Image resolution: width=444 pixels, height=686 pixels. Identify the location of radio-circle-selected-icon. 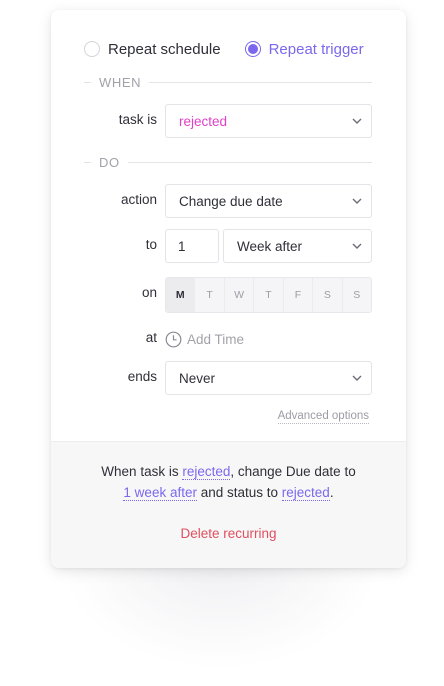
(252, 49).